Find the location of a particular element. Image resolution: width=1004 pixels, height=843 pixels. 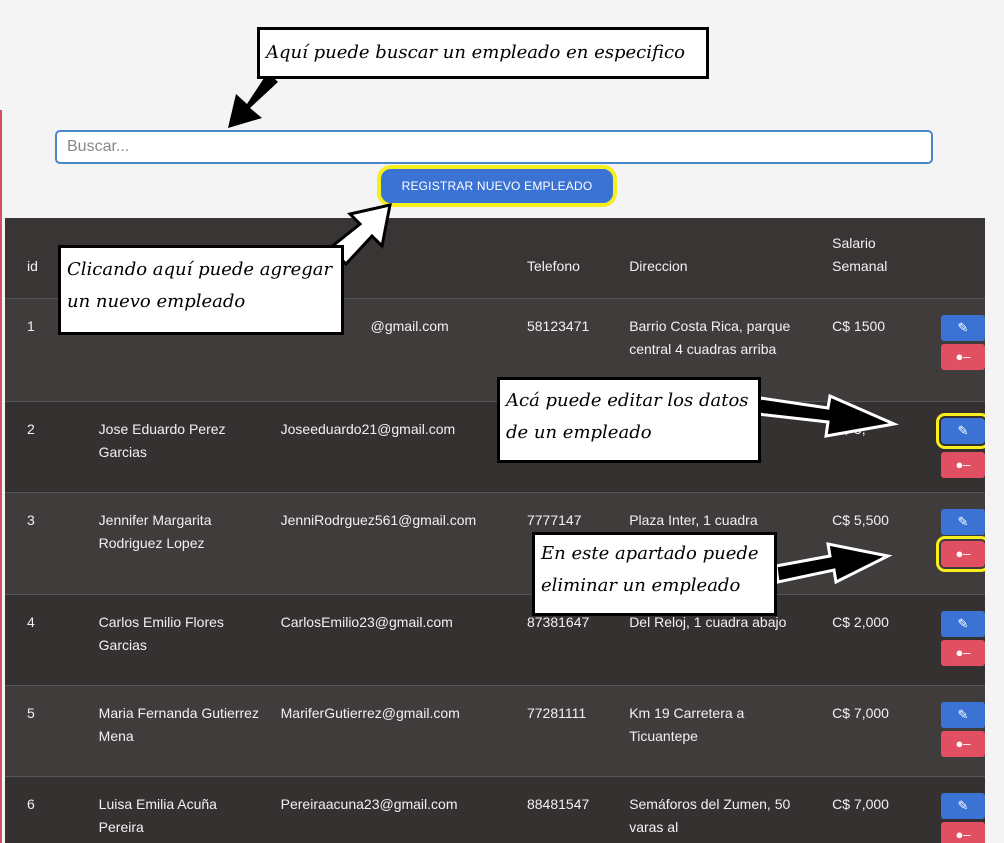

cell-email: Joseeduardo21@gmail.com is located at coordinates (403, 446).